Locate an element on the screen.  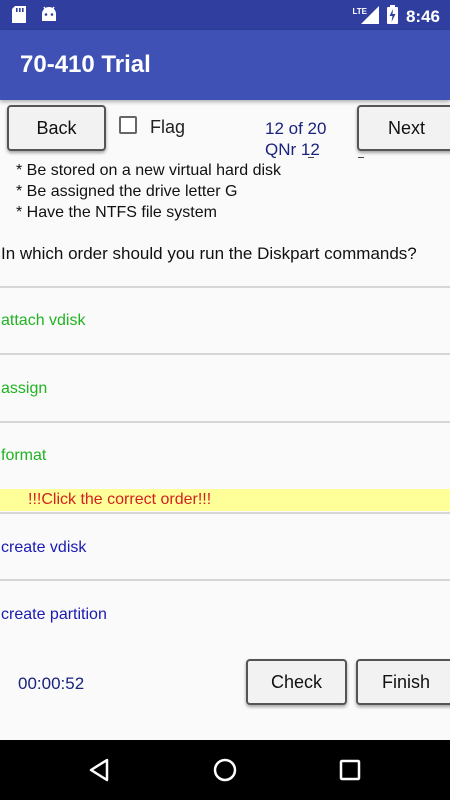
question-number: QNr 12 is located at coordinates (292, 149).